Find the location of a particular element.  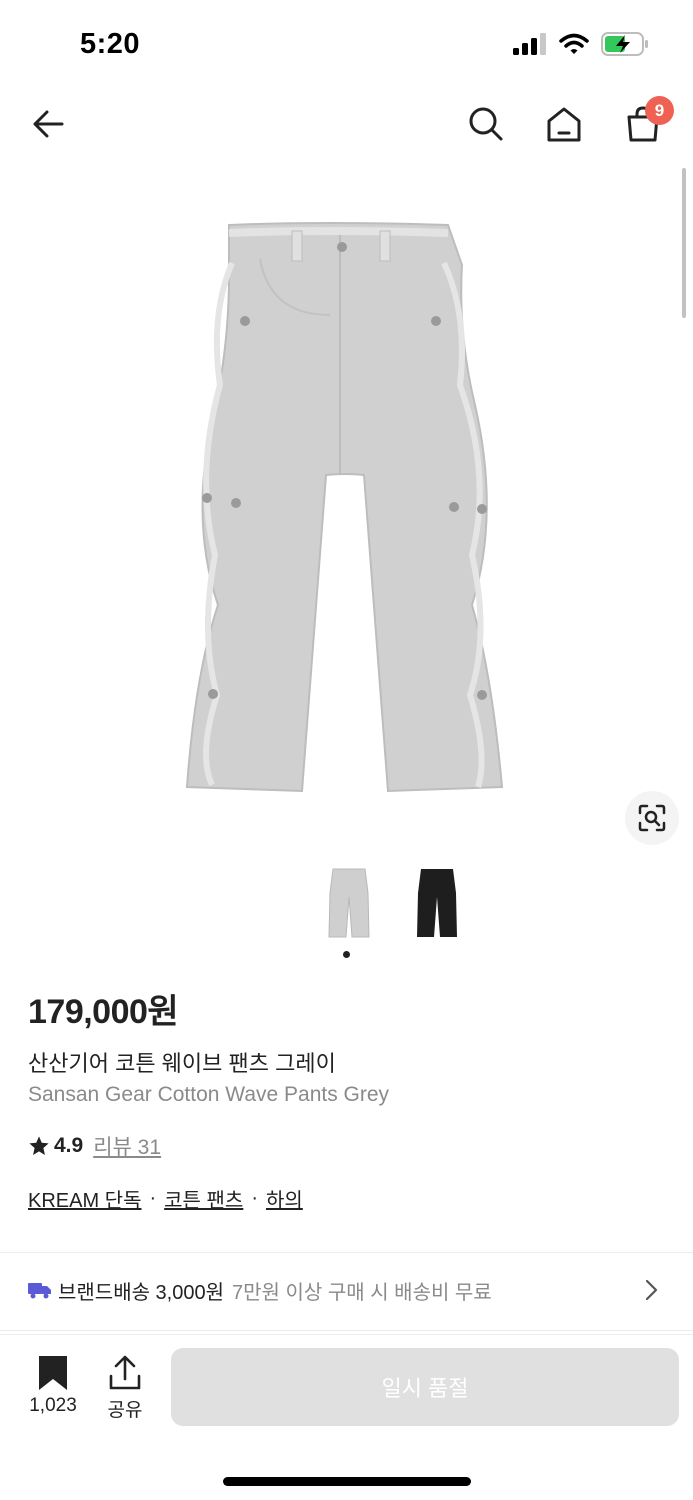

back-button is located at coordinates (48, 124).